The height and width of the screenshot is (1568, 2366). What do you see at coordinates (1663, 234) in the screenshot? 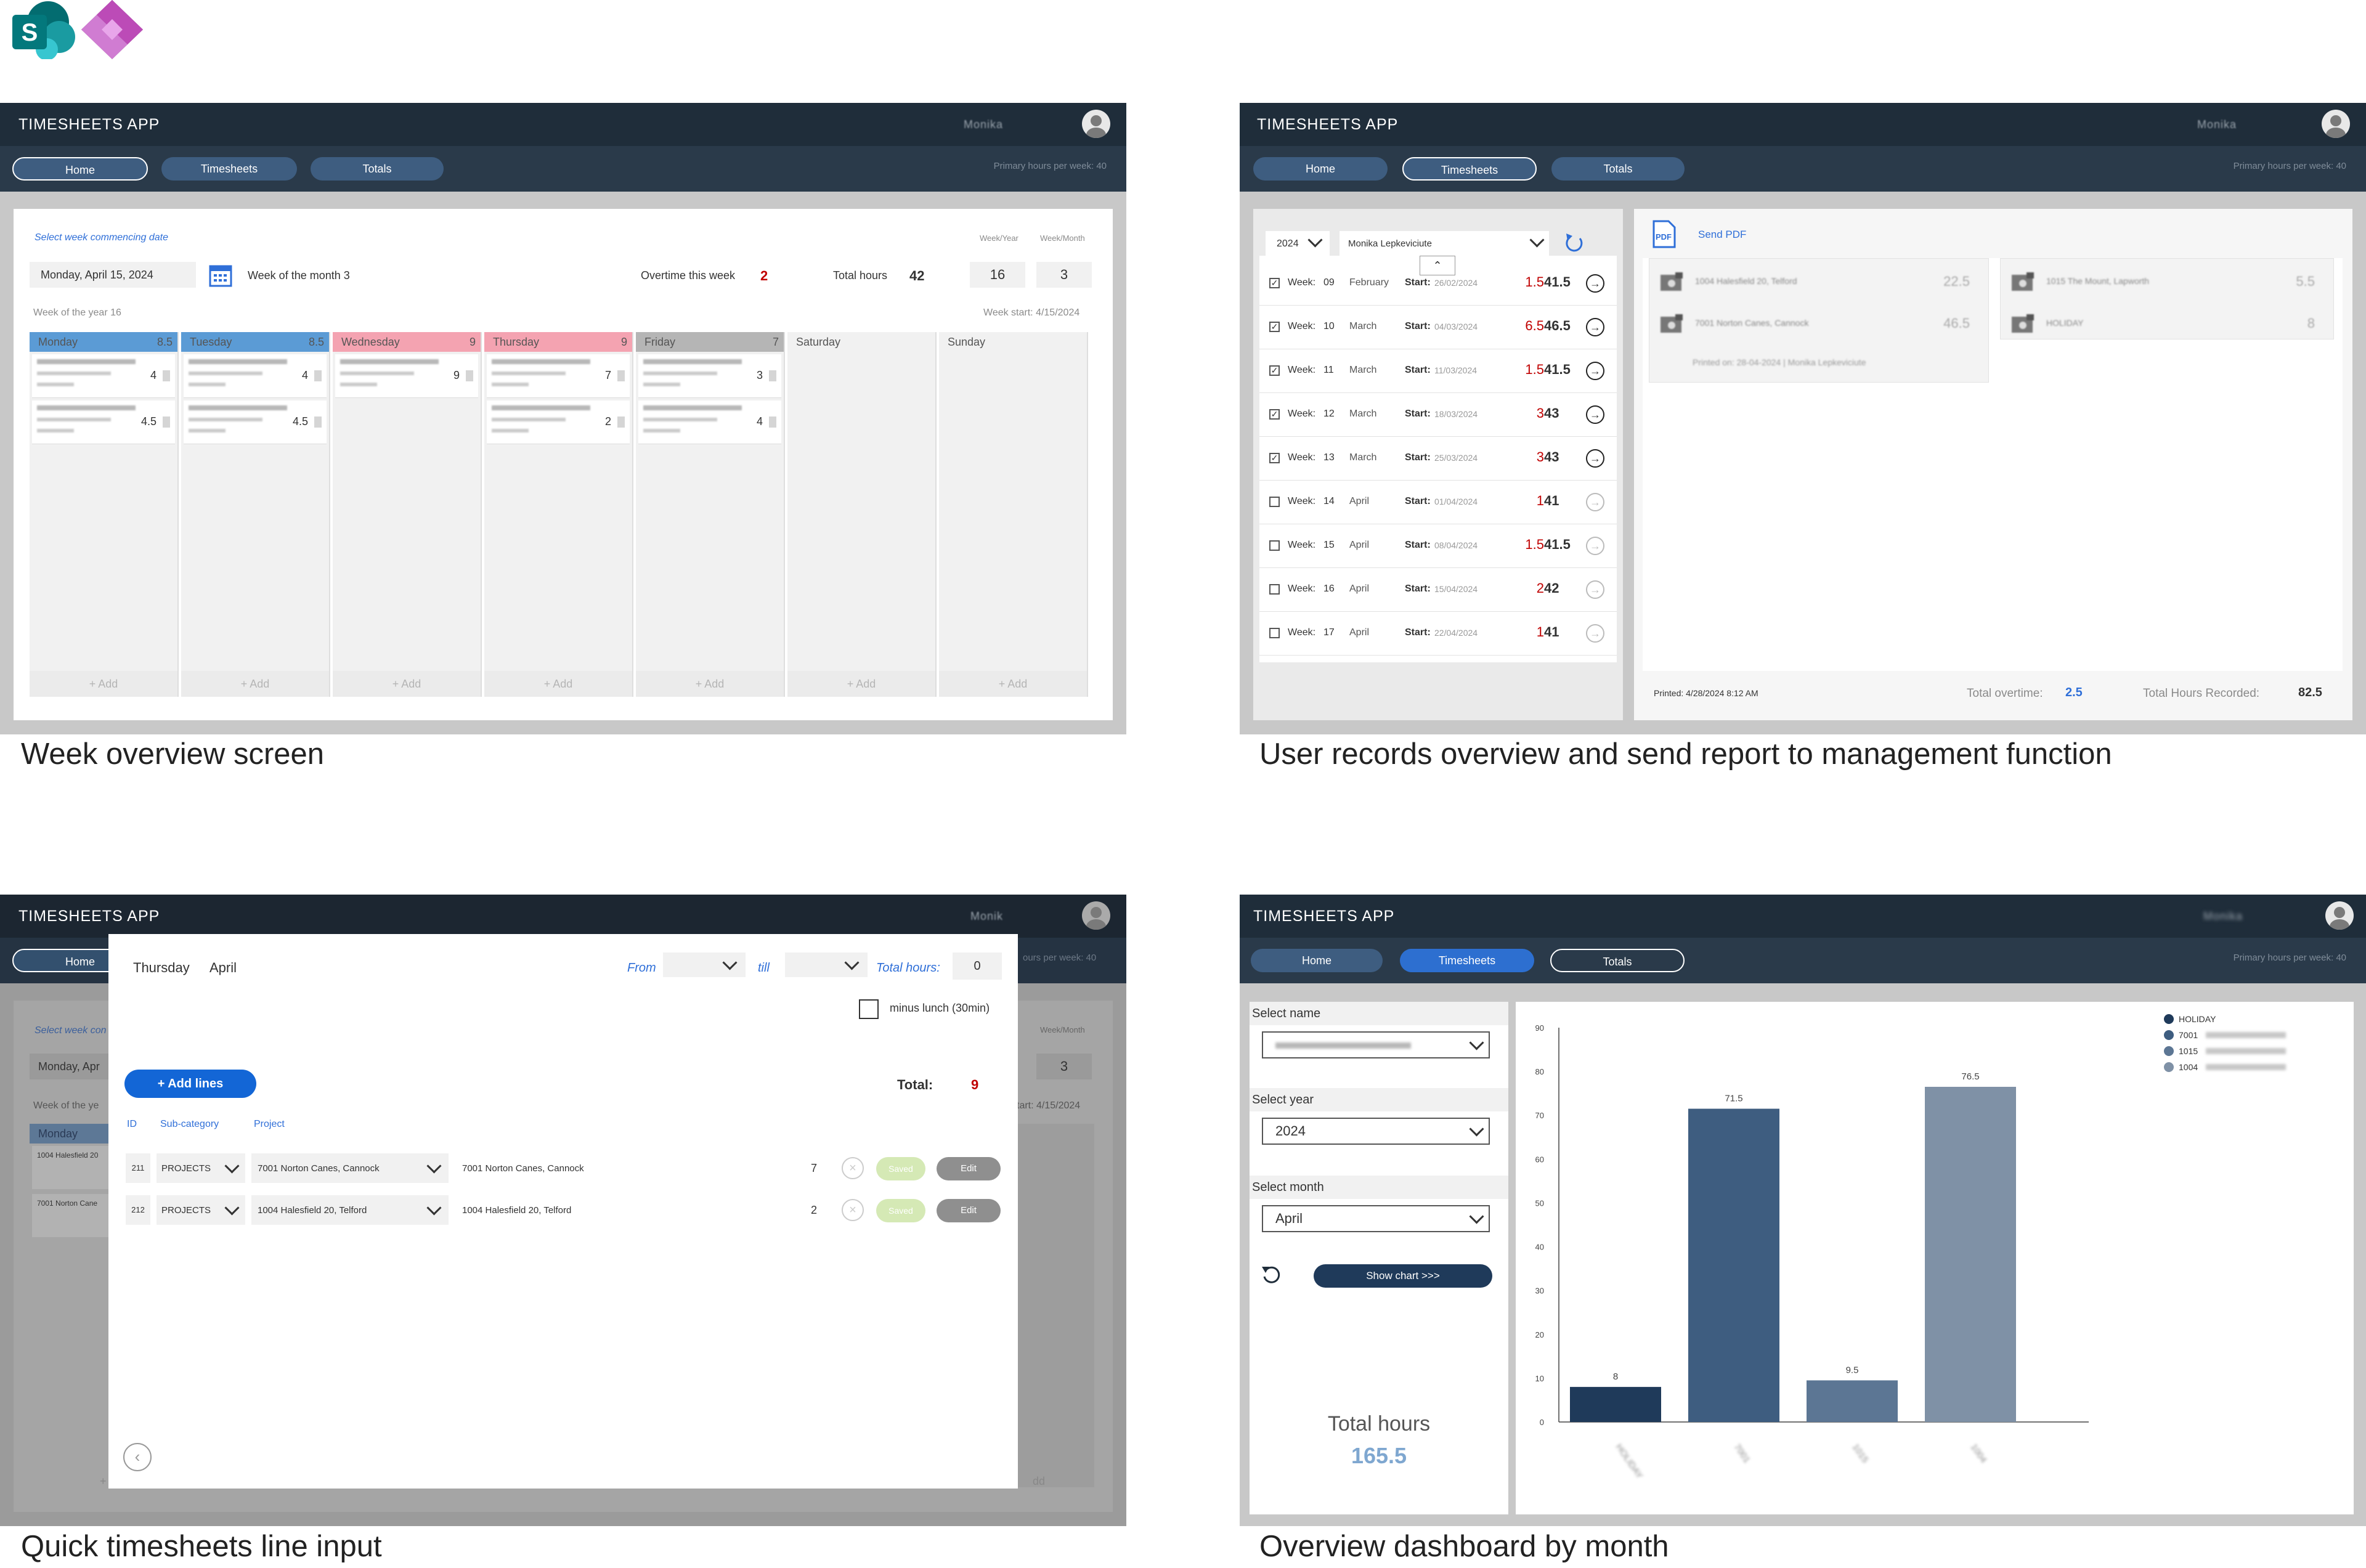
I see `pdf-file-icon: PDF` at bounding box center [1663, 234].